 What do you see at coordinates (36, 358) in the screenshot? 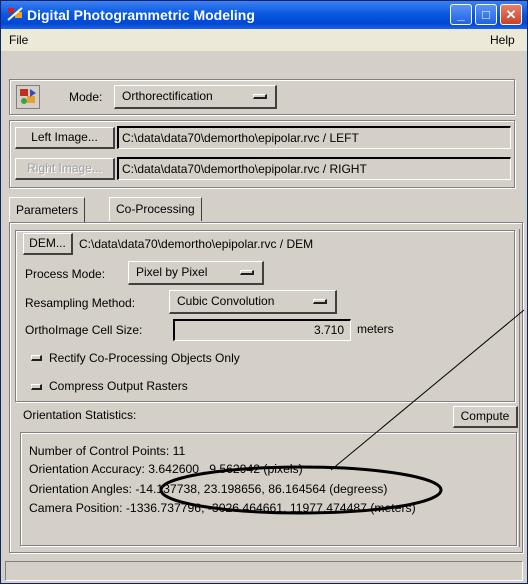
I see `rectify-only-checkbox` at bounding box center [36, 358].